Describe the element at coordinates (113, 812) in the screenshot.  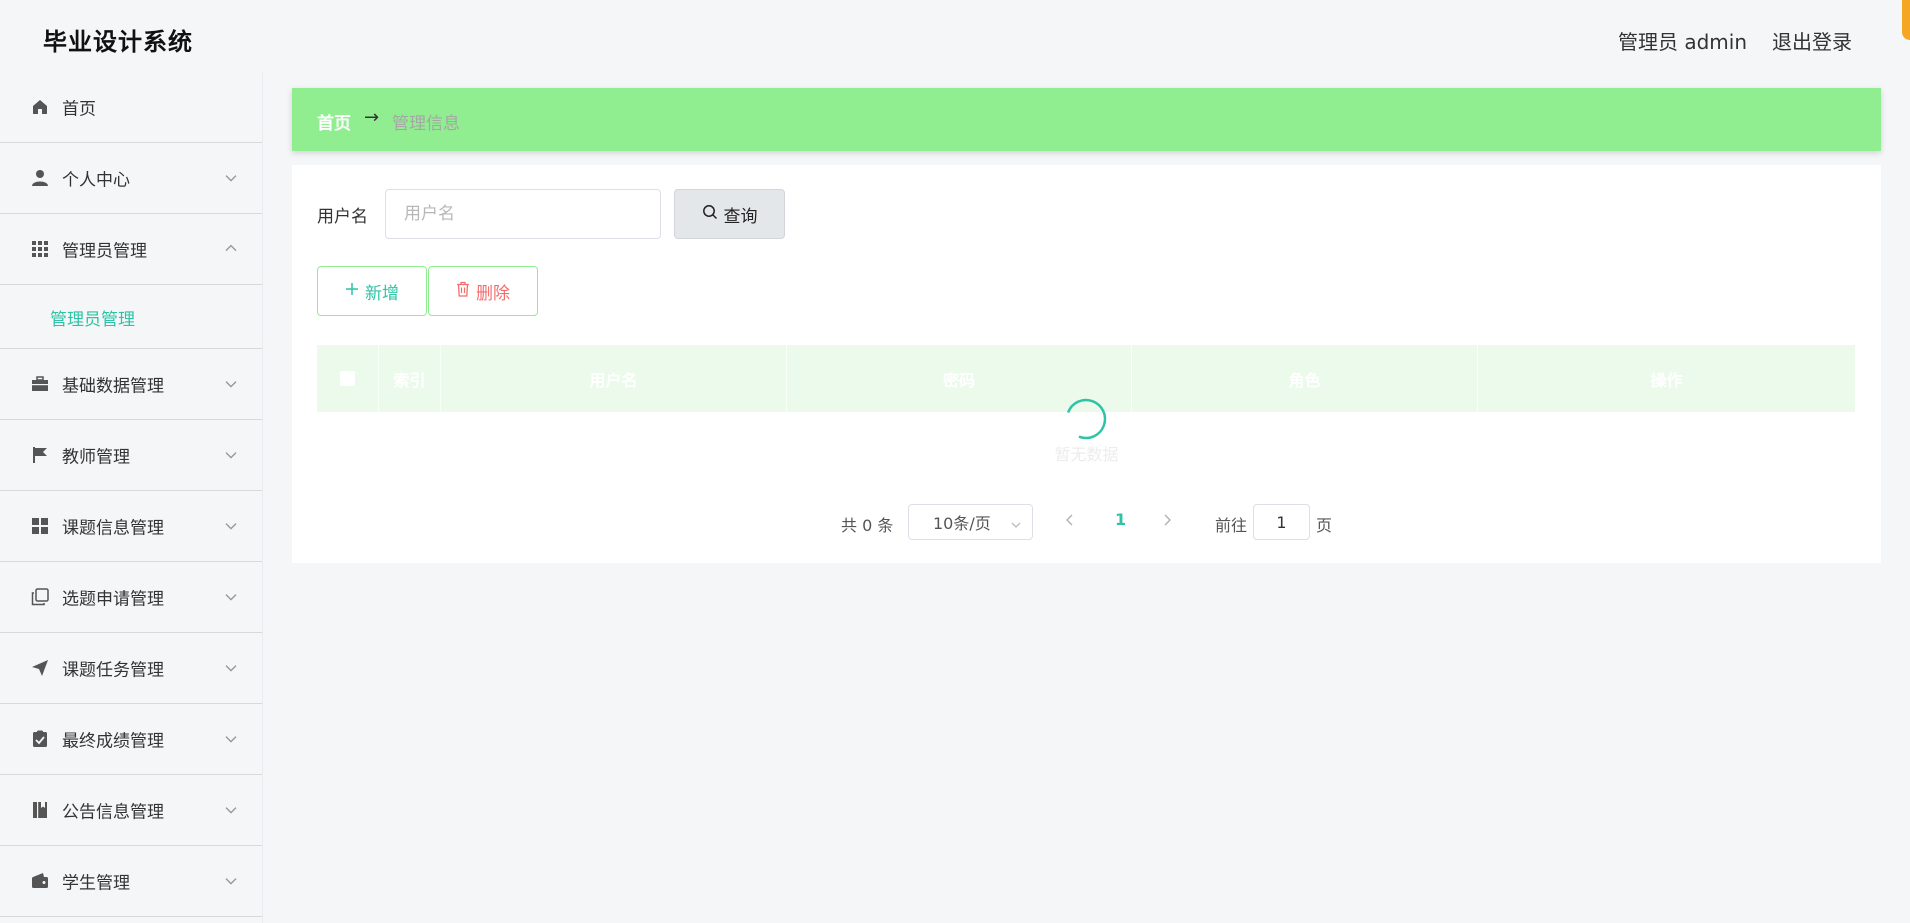
I see `sidebar-item-label: 公告信息管理` at that location.